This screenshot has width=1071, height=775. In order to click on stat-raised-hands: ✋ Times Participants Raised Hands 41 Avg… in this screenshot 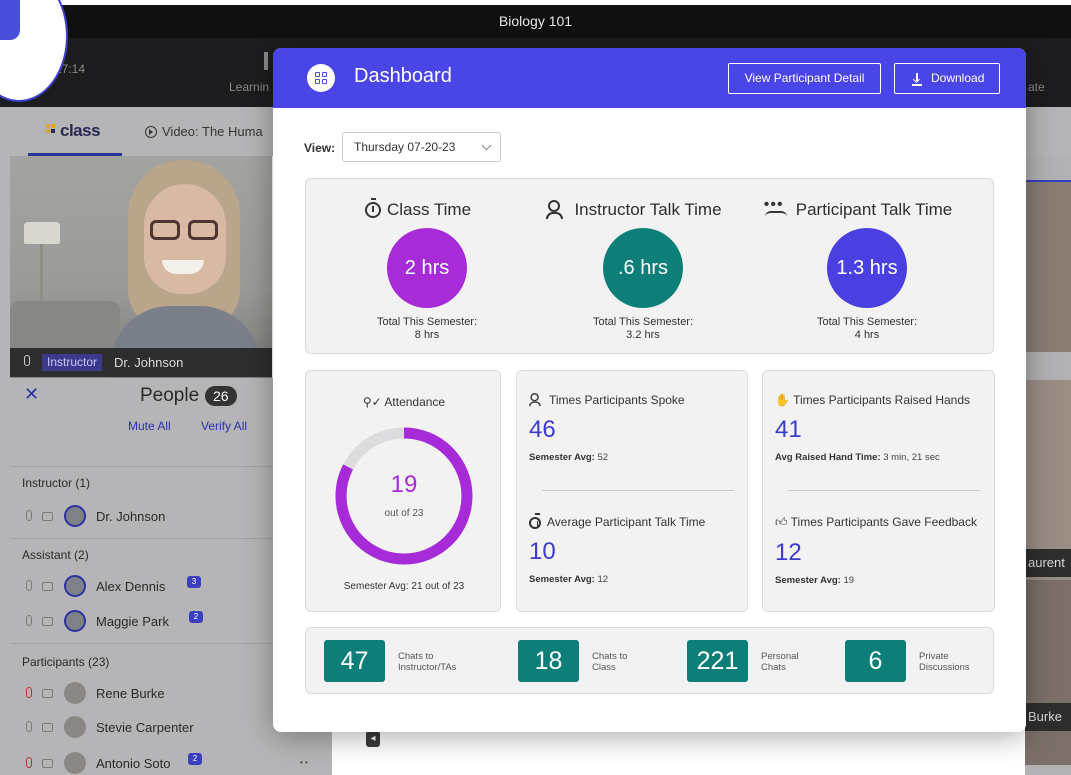, I will do `click(880, 428)`.